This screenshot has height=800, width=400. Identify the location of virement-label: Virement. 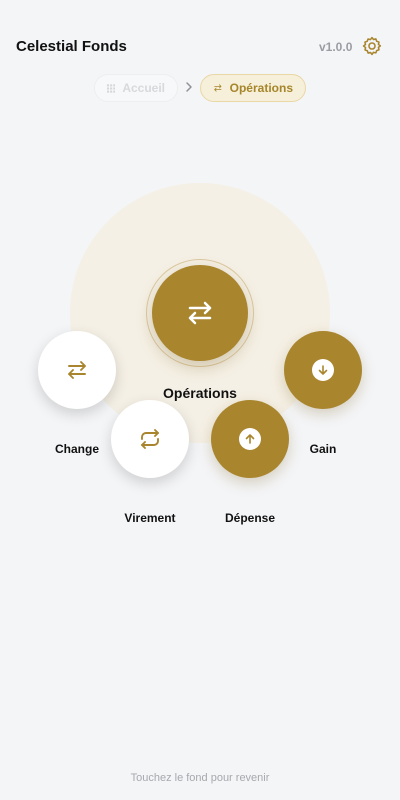
(150, 518).